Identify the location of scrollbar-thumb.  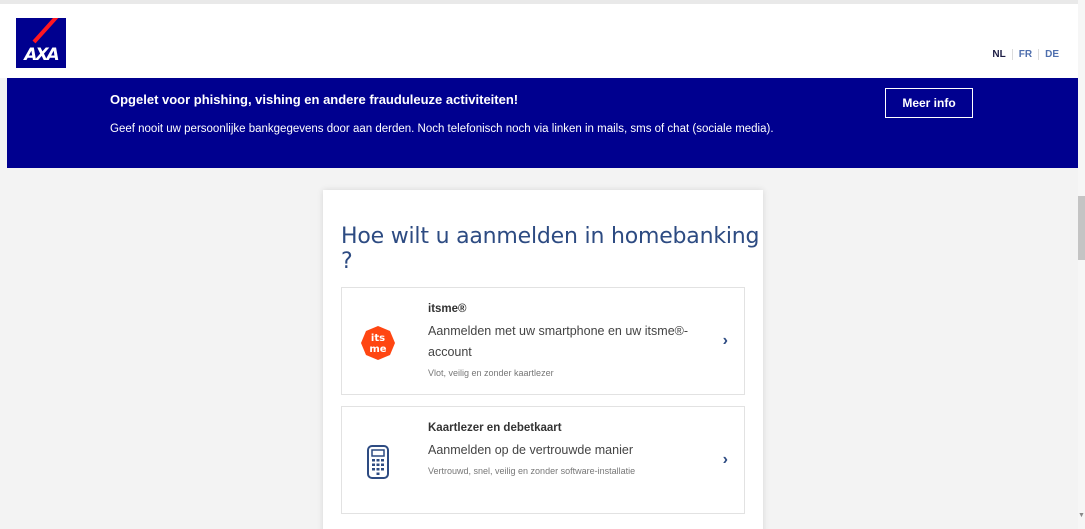
(1081, 228).